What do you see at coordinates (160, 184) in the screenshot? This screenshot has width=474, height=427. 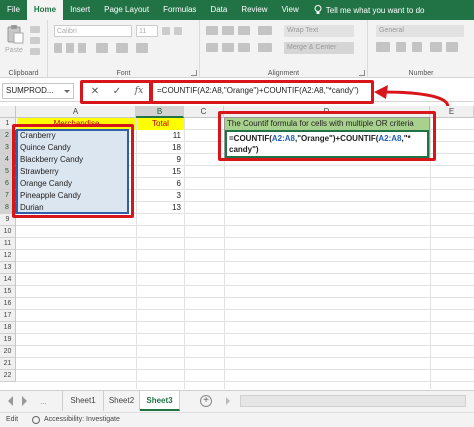 I see `cell-b6: 6` at bounding box center [160, 184].